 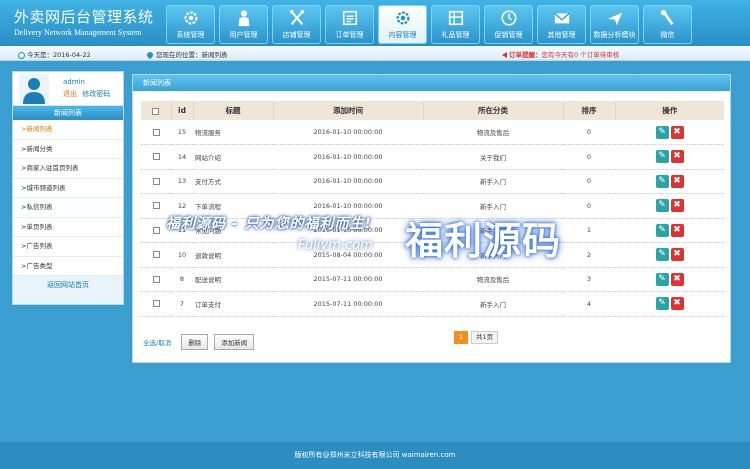 What do you see at coordinates (560, 54) in the screenshot?
I see `order-notice: 订单提醒：您有今天有0 个订单待审核` at bounding box center [560, 54].